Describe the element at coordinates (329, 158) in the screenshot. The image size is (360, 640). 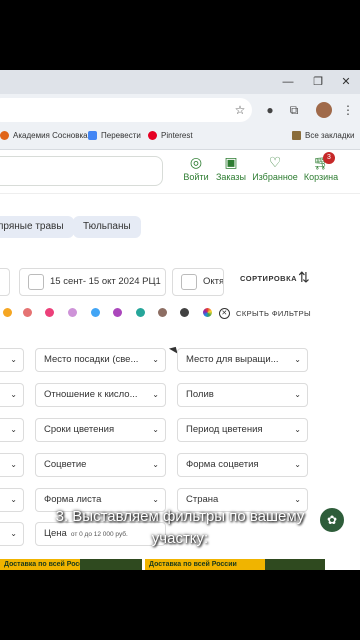
I see `cart-count-badge: 3` at that location.